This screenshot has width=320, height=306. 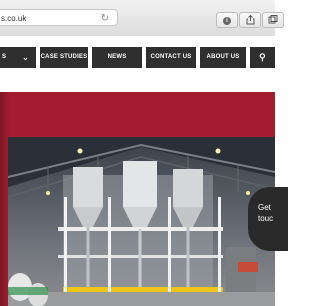 I want to click on cta-text-line2: touc, so click(x=266, y=218).